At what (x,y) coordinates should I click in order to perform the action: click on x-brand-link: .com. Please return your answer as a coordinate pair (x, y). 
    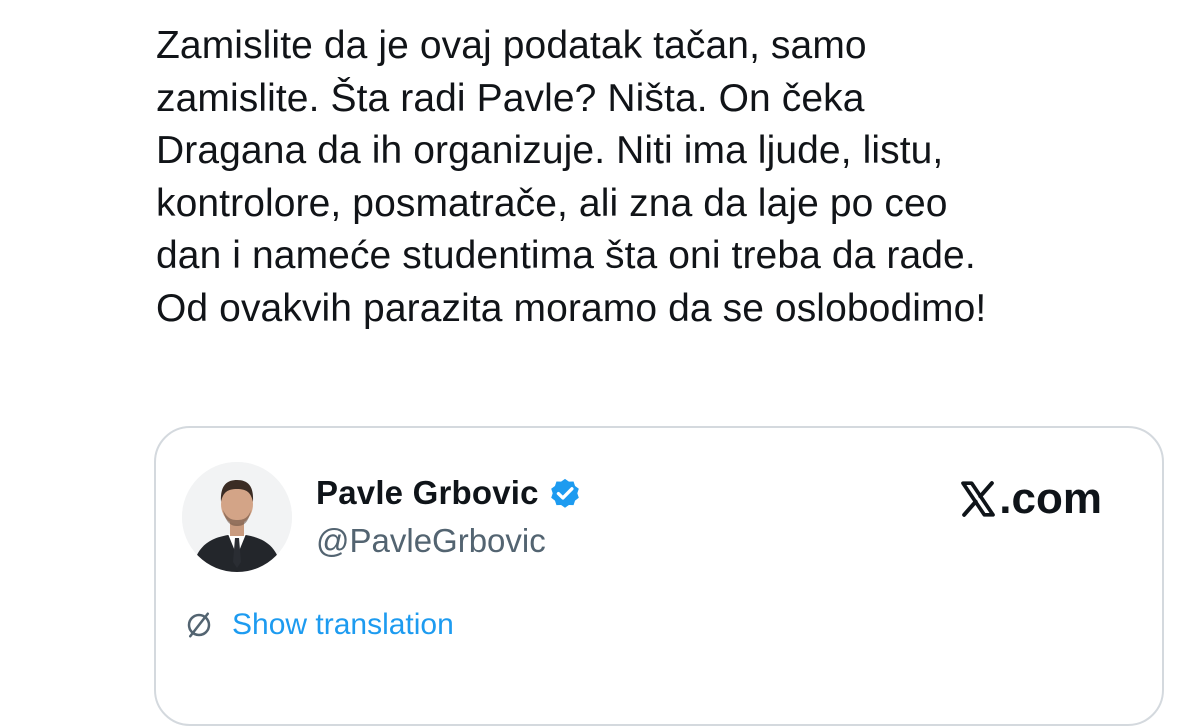
    Looking at the image, I should click on (1030, 499).